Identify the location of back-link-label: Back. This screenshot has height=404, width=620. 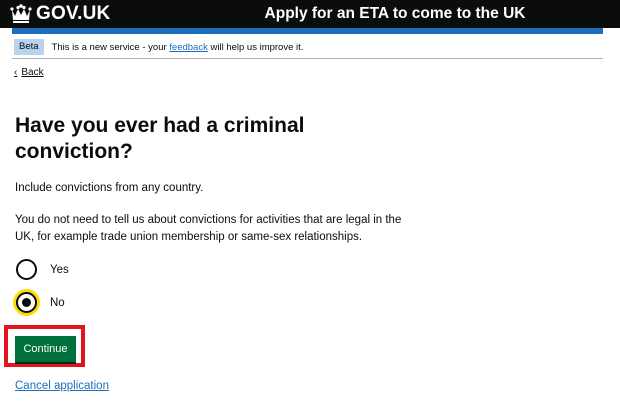
(32, 72).